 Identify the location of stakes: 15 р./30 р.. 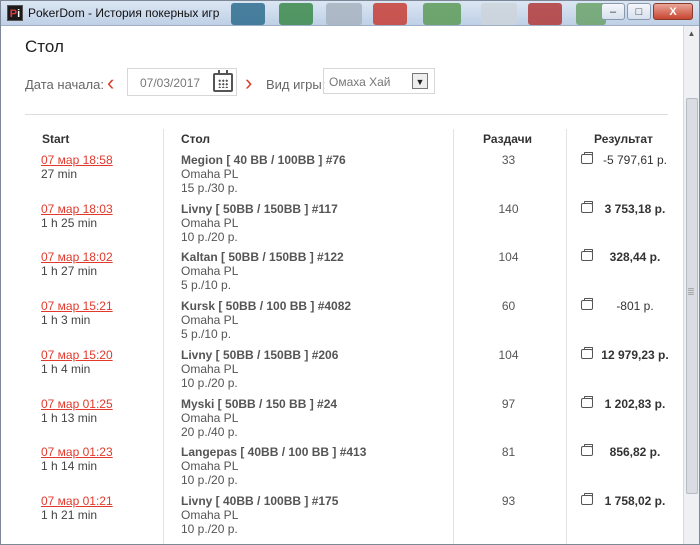
(209, 188).